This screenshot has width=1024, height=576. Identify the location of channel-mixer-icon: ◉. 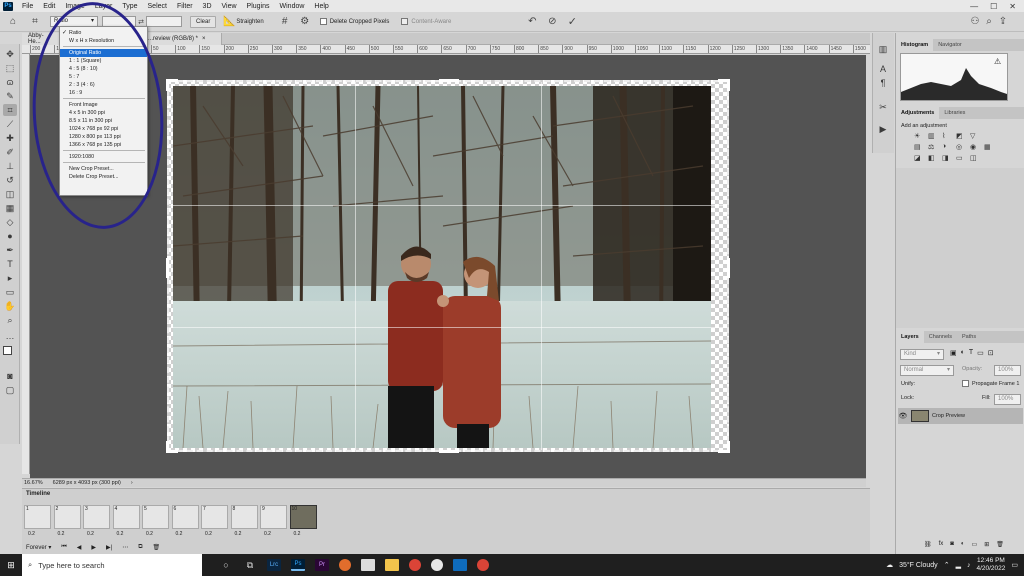
(975, 147).